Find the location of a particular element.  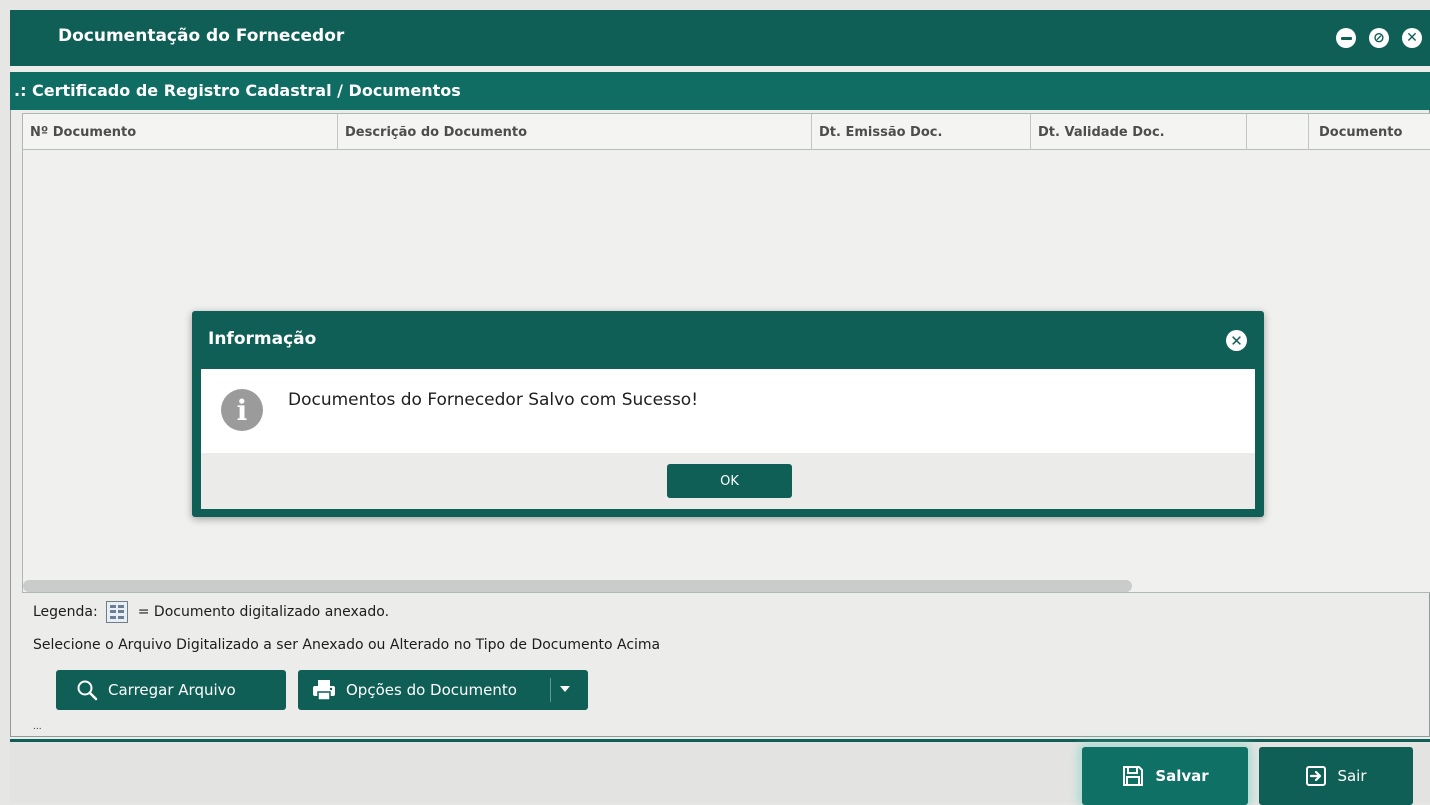

opcoes-documento-label: Opções do Documento is located at coordinates (431, 690).